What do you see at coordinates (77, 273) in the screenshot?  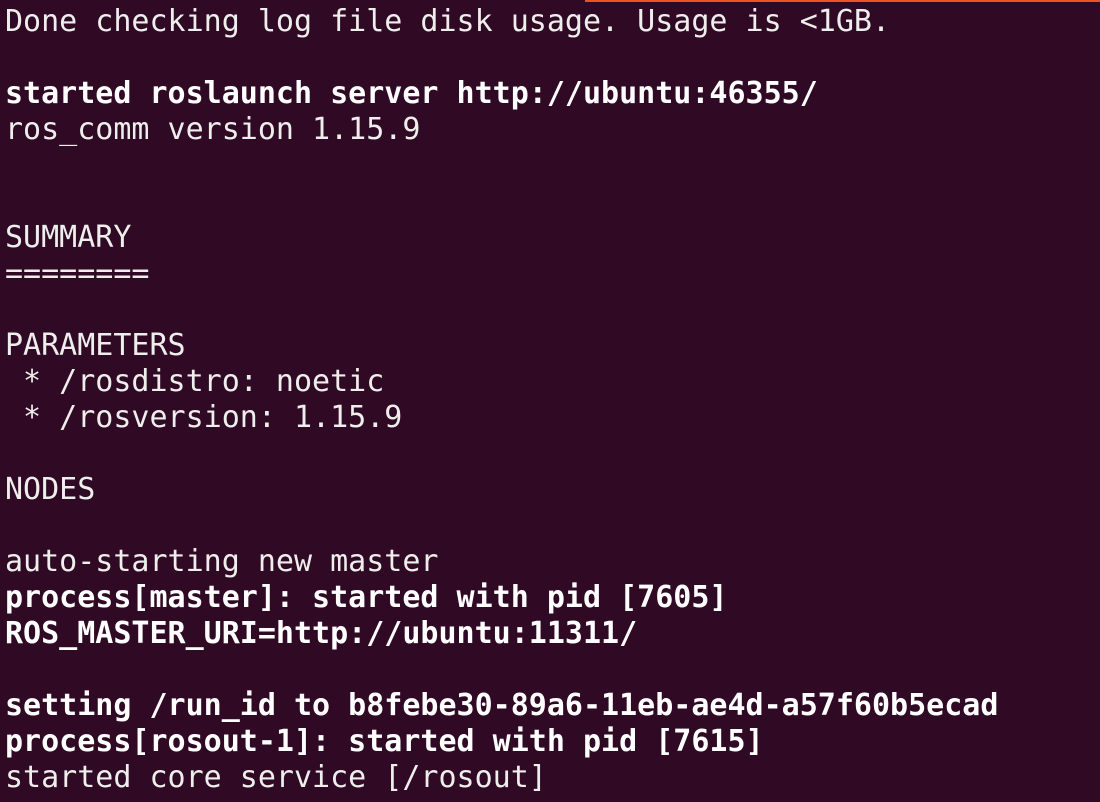 I see `terminal-line: ========` at bounding box center [77, 273].